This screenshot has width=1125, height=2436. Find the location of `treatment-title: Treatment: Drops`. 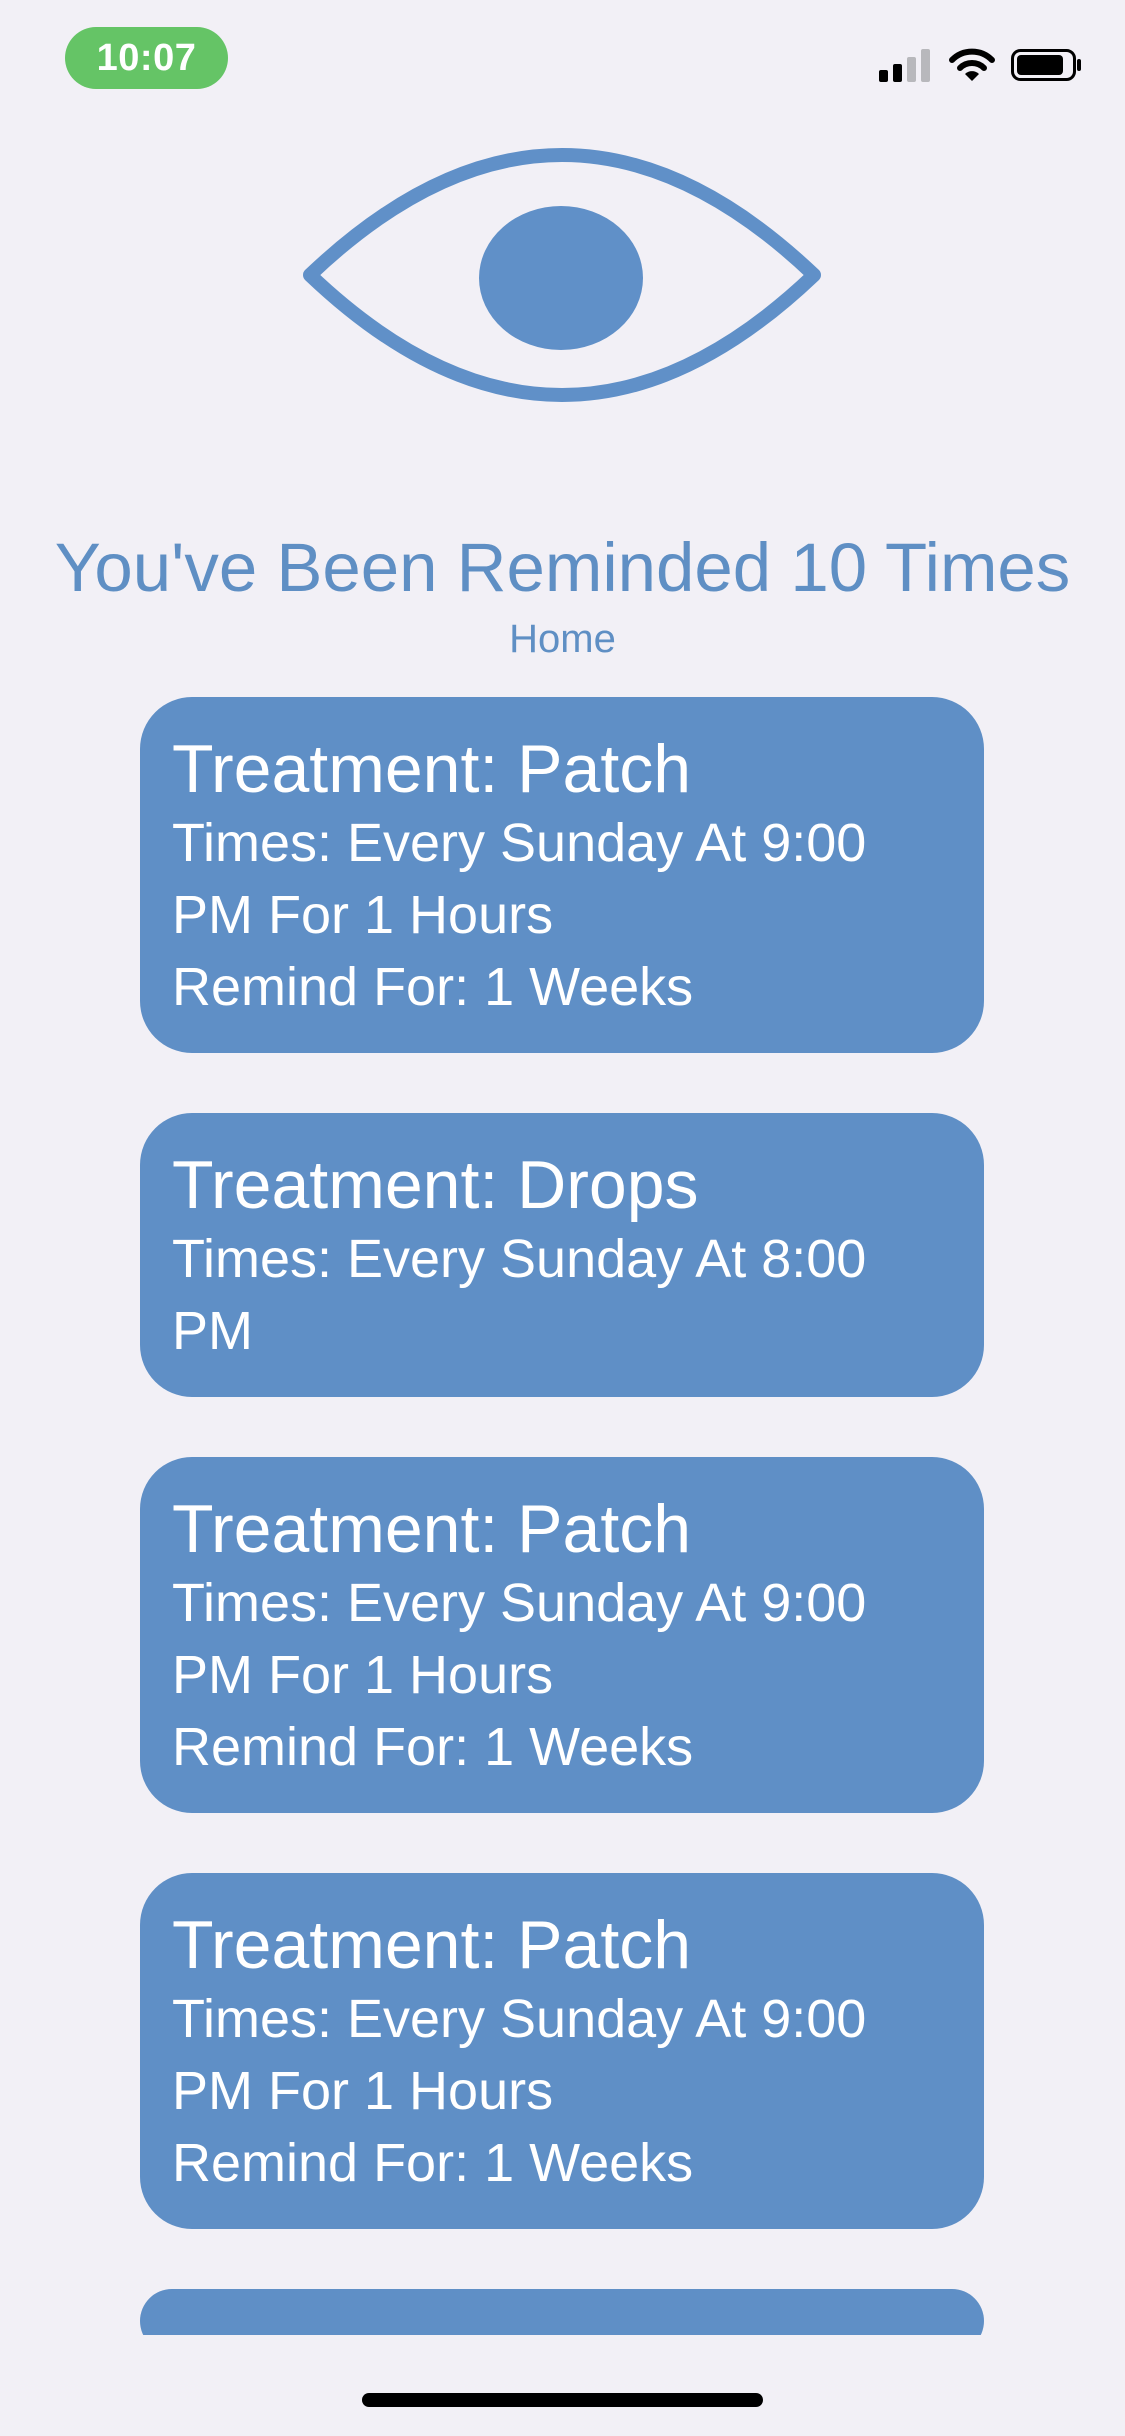

treatment-title: Treatment: Drops is located at coordinates (435, 1185).